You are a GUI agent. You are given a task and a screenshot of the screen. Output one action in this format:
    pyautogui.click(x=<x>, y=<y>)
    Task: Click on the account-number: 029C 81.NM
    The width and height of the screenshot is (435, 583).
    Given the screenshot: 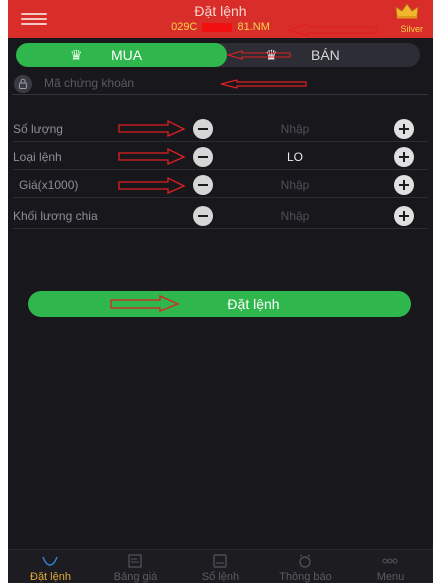 What is the action you would take?
    pyautogui.click(x=220, y=27)
    